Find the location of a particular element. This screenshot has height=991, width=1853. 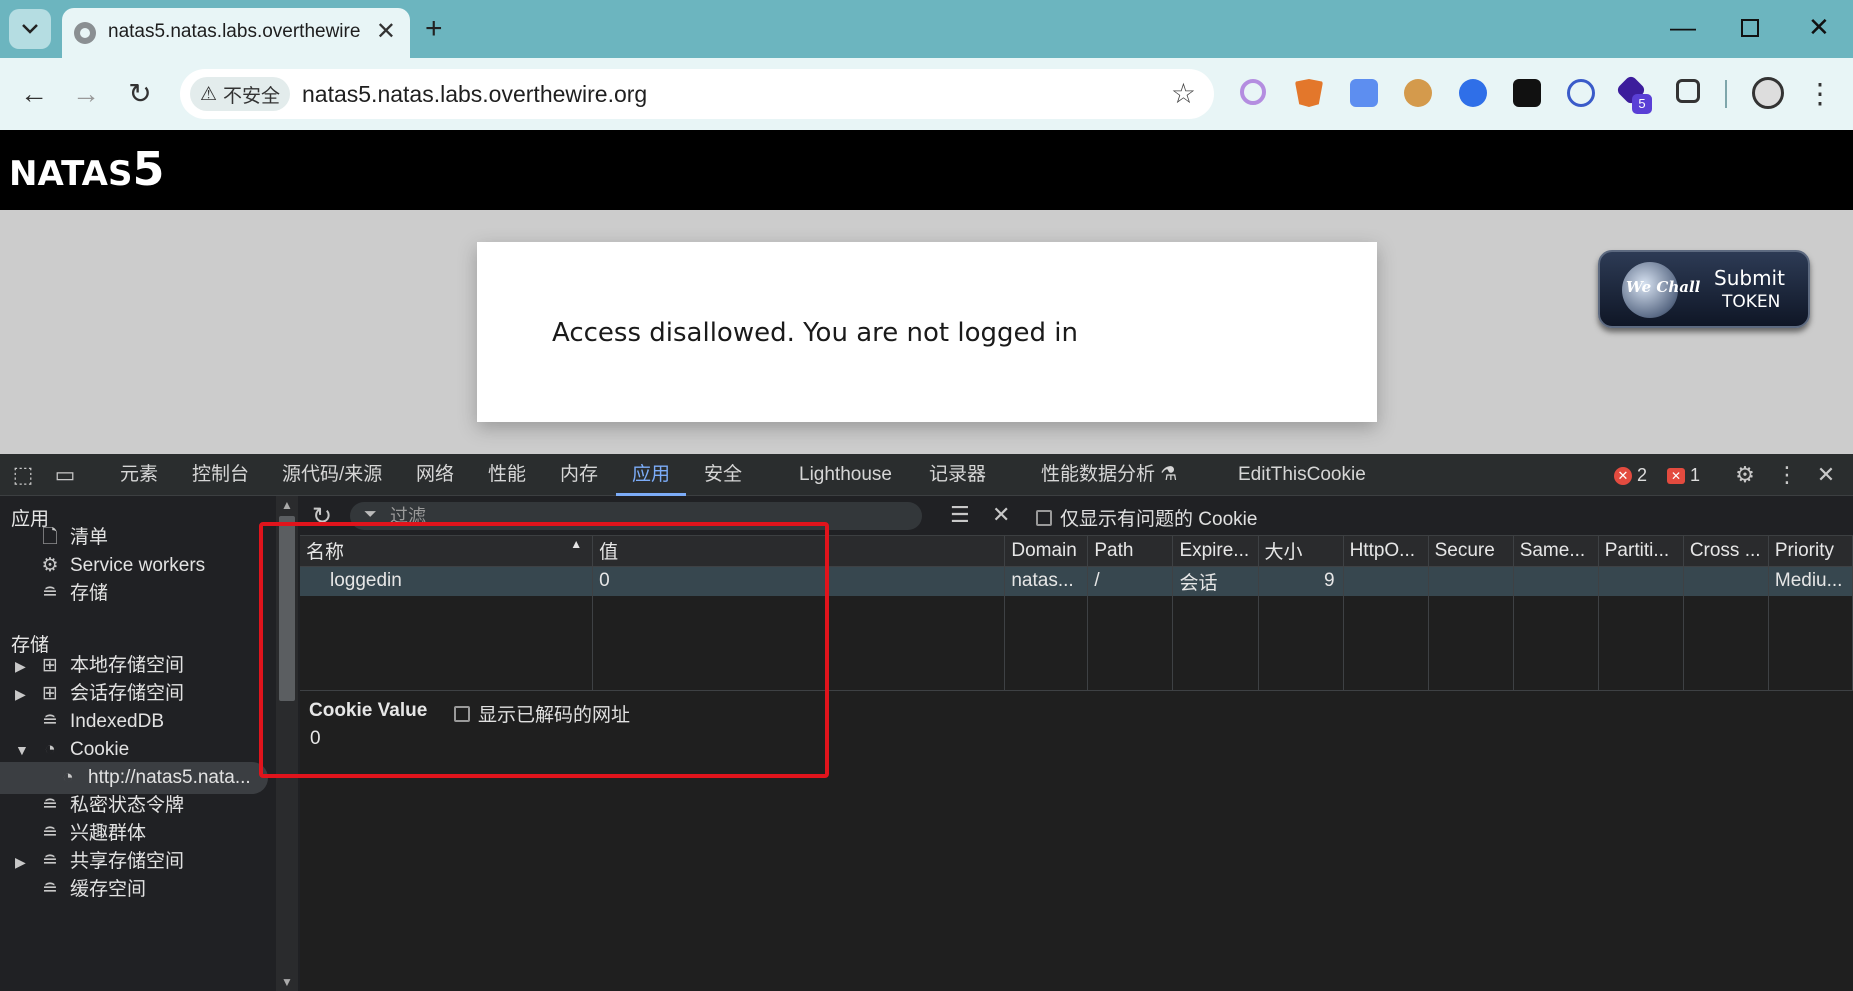

tab-recorder: 记录器 is located at coordinates (957, 475).